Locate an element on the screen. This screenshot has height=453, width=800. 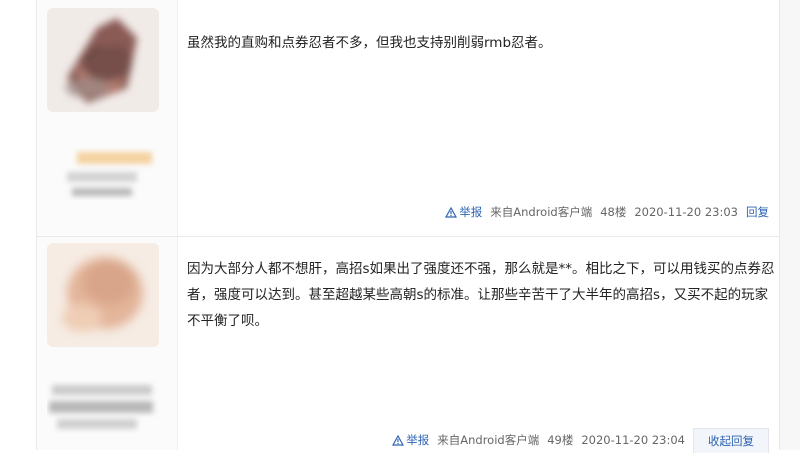
post-content: 虽然我的直购和点券忍者不多，但我也支持别削弱rmb忍者。 is located at coordinates (369, 43).